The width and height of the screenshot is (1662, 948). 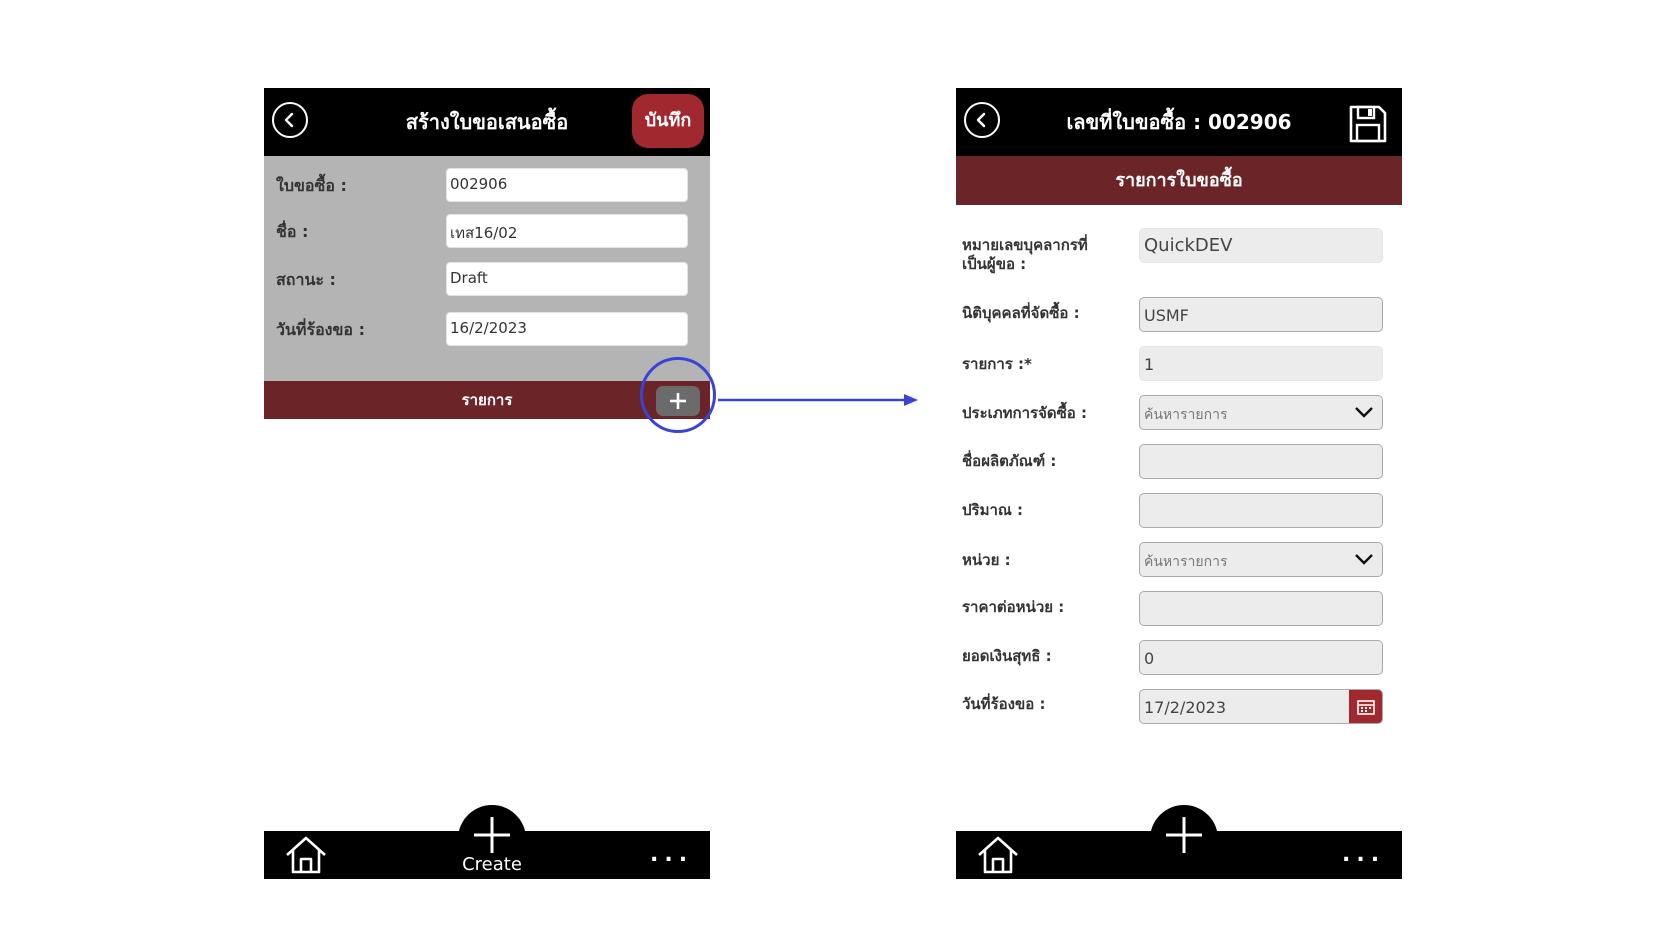 I want to click on form-row-name: ชื่อ : เทส16/02, so click(x=487, y=232).